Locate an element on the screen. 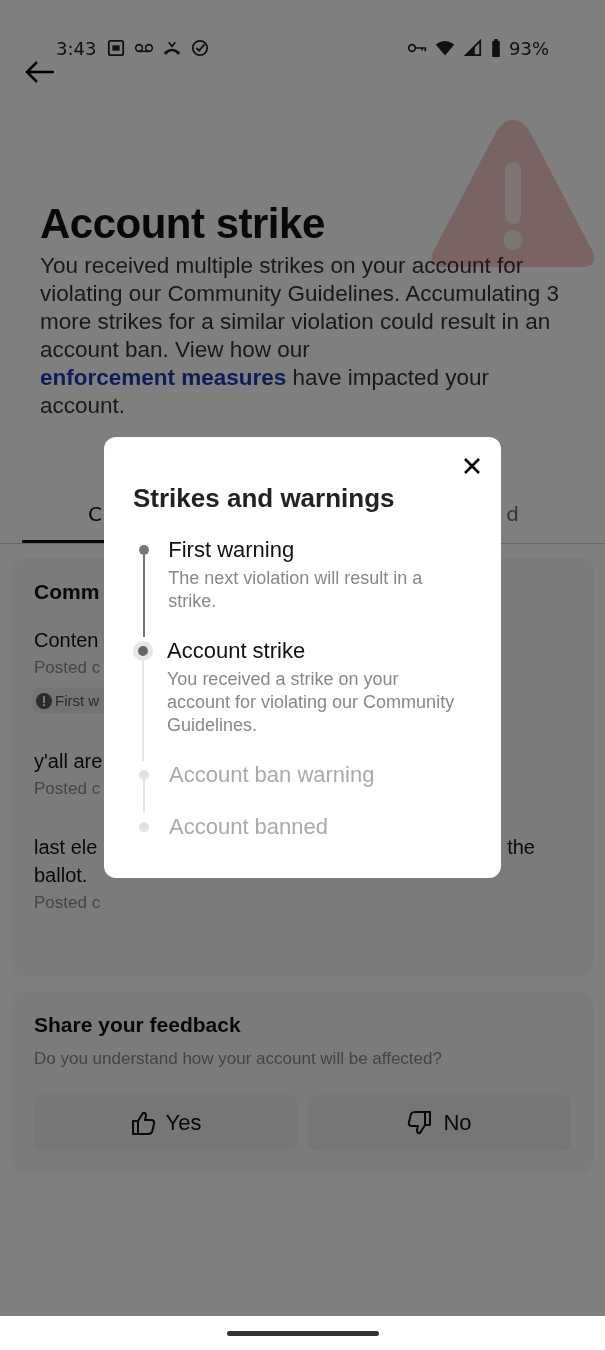 This screenshot has height=1350, width=605. post-text: the is located at coordinates (521, 847).